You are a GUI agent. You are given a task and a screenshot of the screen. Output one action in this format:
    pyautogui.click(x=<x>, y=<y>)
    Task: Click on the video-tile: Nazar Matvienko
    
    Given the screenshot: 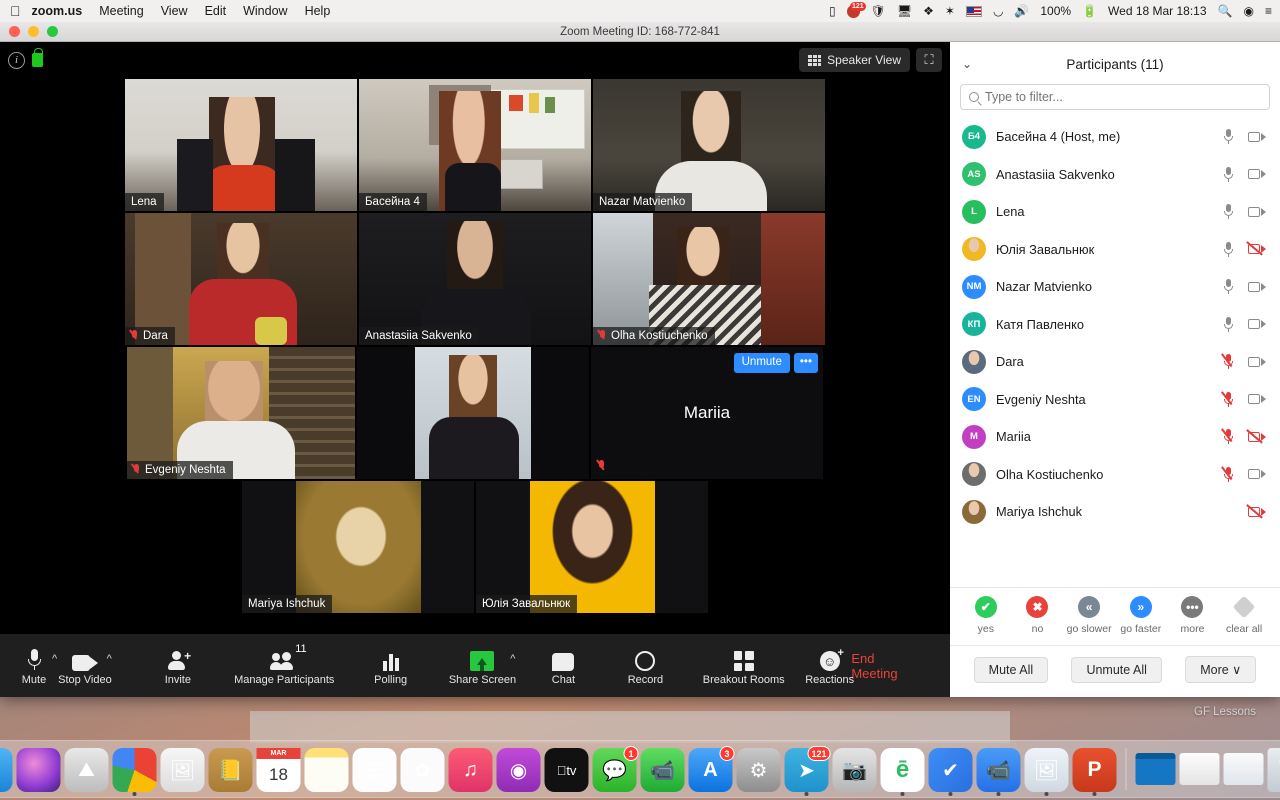 What is the action you would take?
    pyautogui.click(x=709, y=145)
    